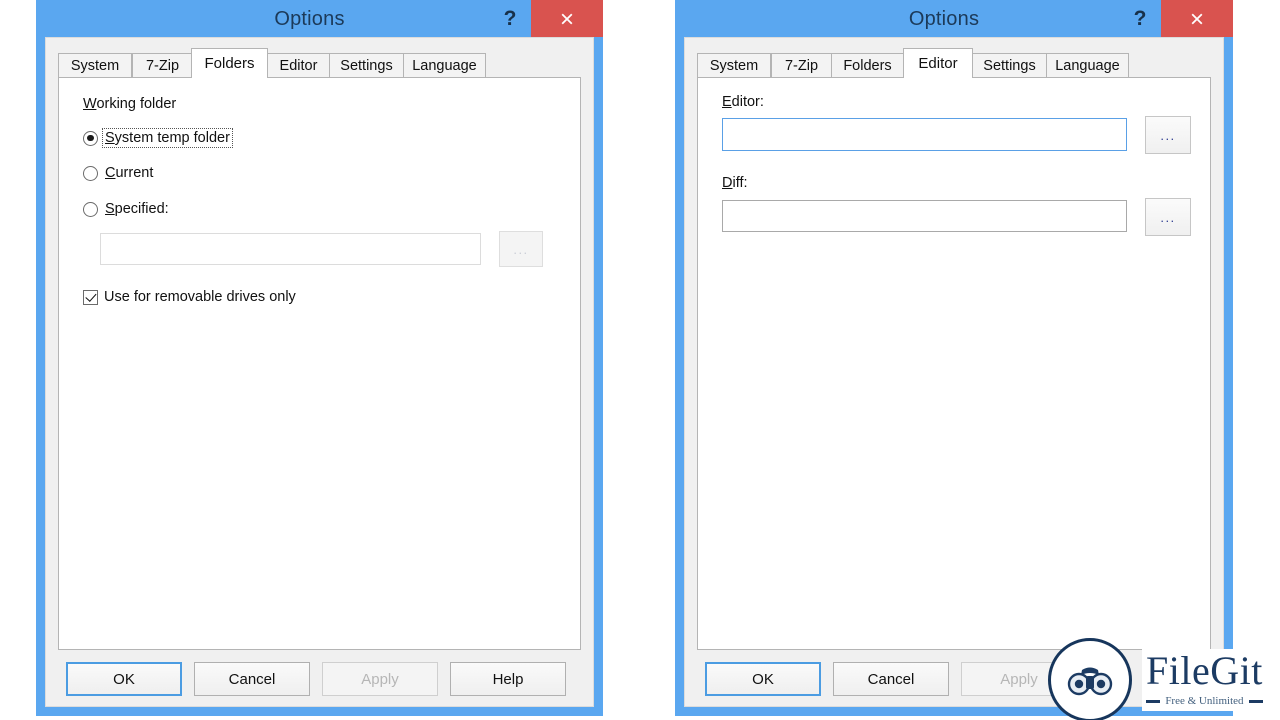  I want to click on radio-system-temp-folder: System temp folder, so click(158, 138).